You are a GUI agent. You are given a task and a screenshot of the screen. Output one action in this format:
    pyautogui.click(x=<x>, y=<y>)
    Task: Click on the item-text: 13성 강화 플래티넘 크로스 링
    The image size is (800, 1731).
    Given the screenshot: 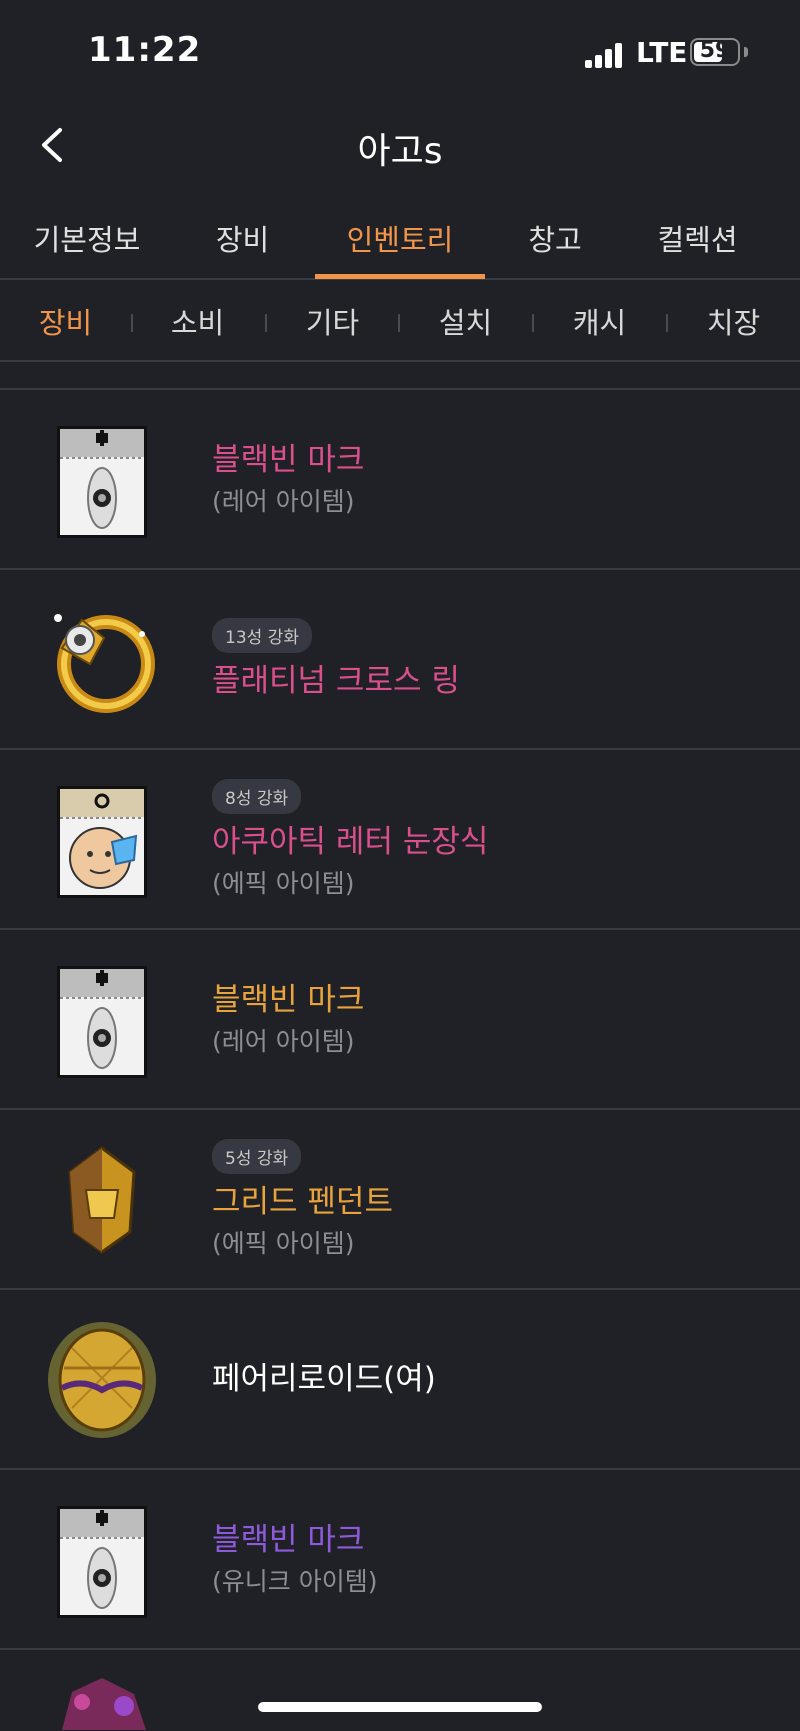 What is the action you would take?
    pyautogui.click(x=336, y=659)
    